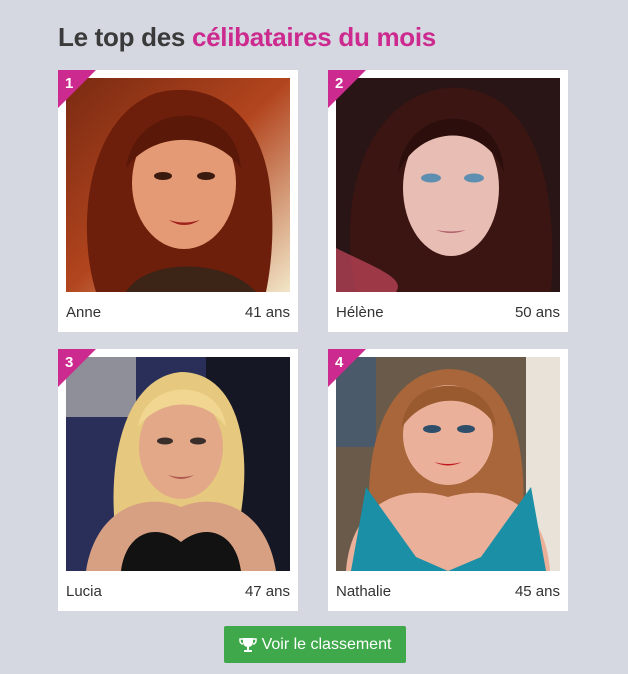 This screenshot has width=628, height=674. Describe the element at coordinates (84, 591) in the screenshot. I see `profile-name: Lucia` at that location.